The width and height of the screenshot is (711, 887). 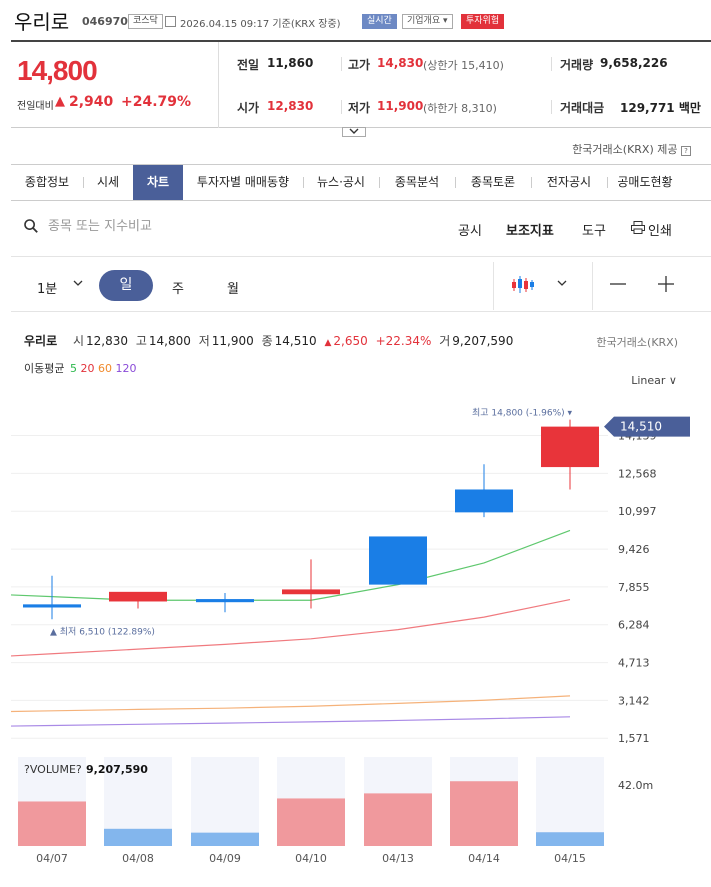 What do you see at coordinates (594, 229) in the screenshot?
I see `tool-button: 도구` at bounding box center [594, 229].